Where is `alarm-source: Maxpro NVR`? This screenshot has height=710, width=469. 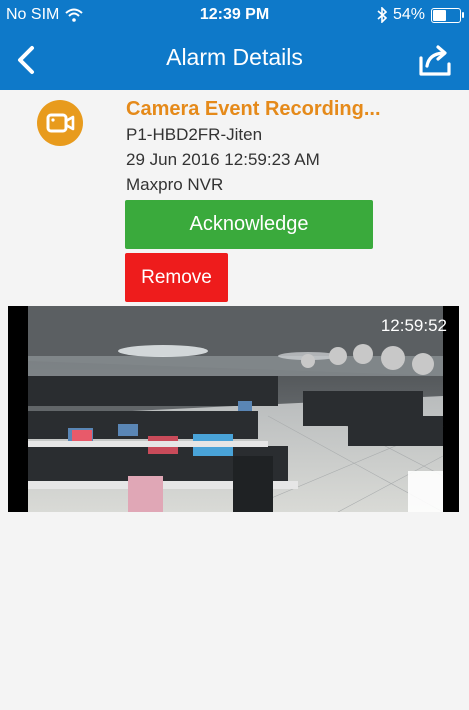 alarm-source: Maxpro NVR is located at coordinates (175, 184).